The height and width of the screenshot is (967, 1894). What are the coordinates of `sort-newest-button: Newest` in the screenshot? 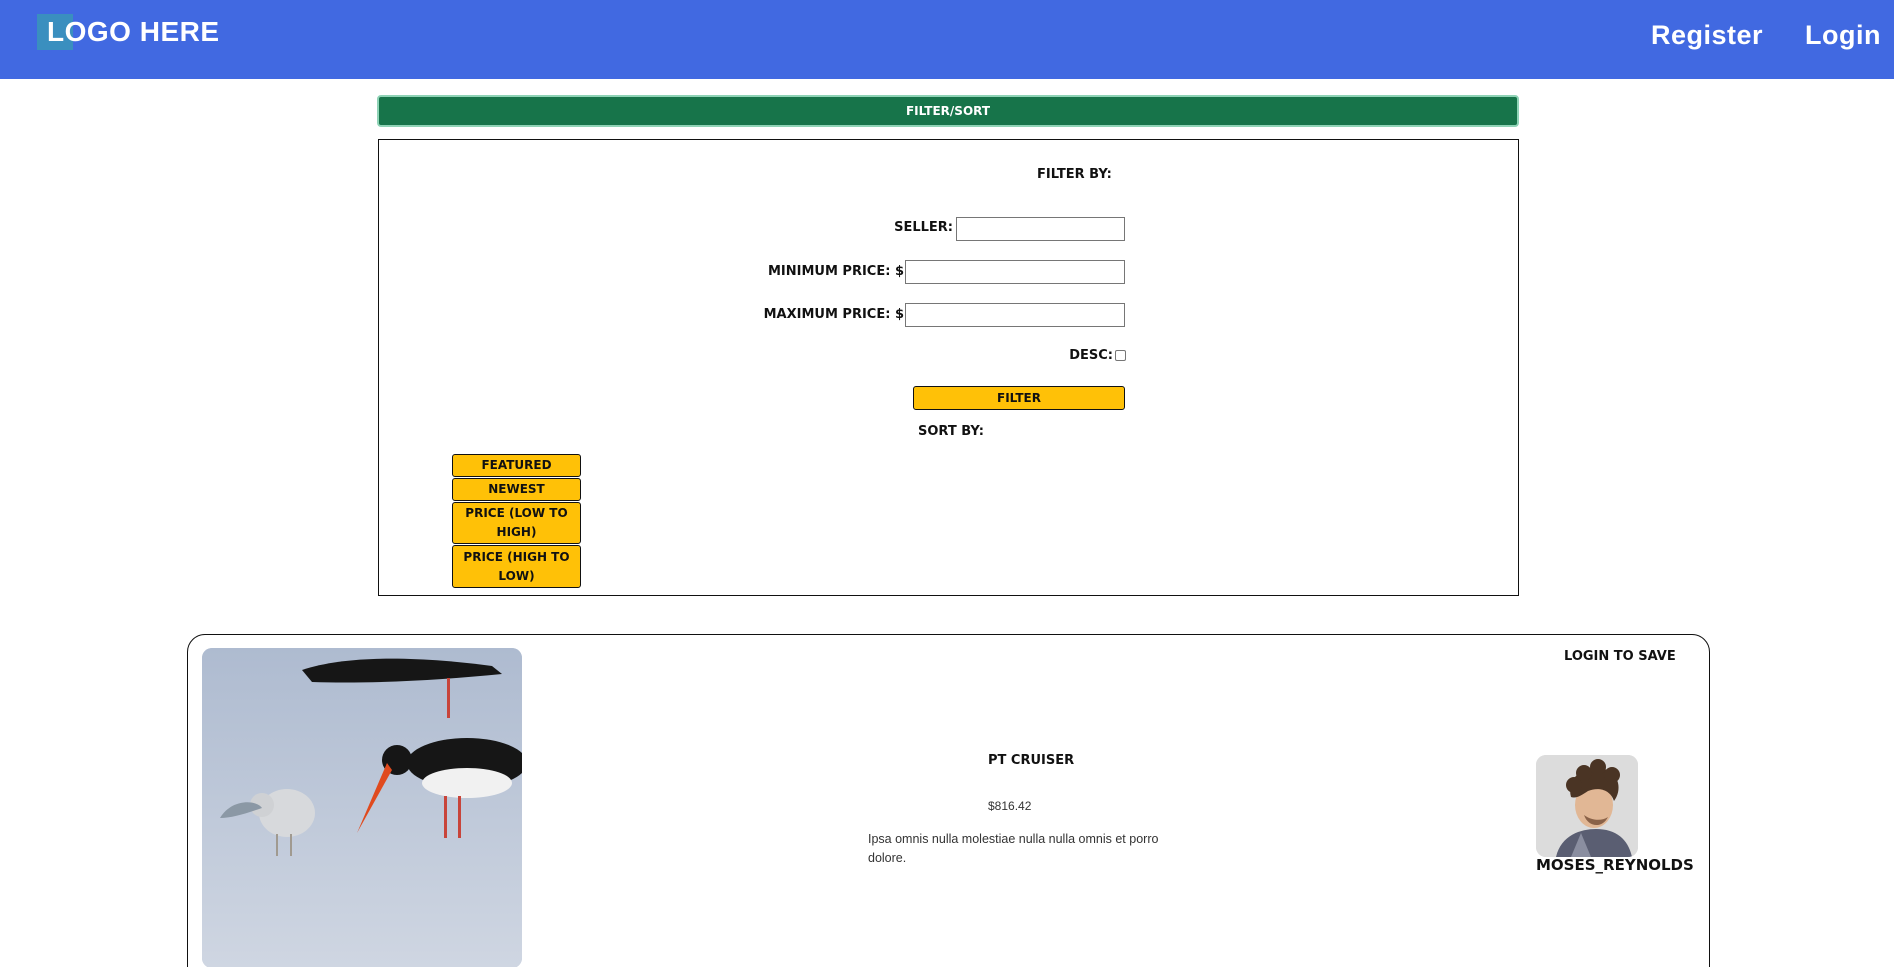 It's located at (516, 489).